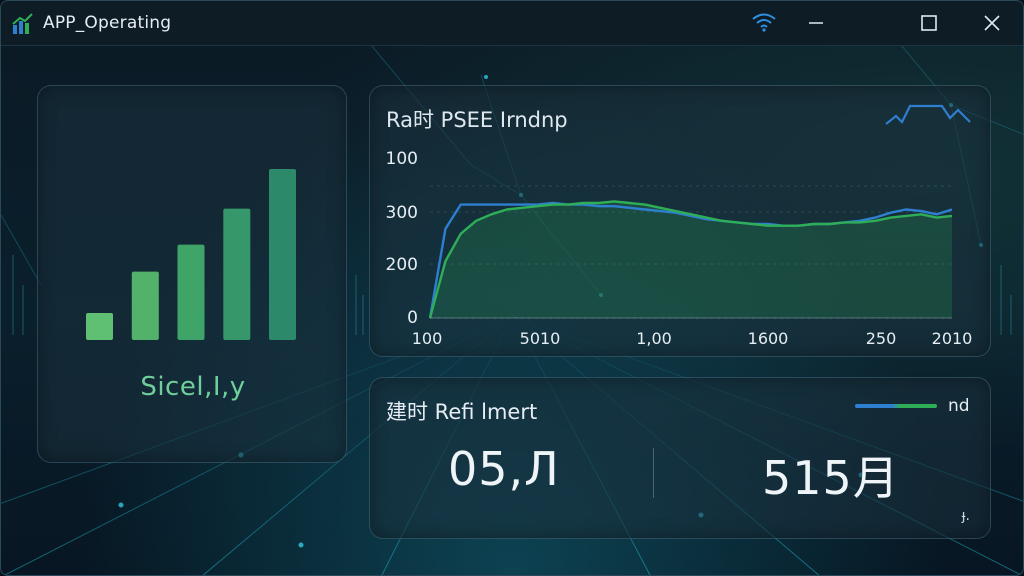  Describe the element at coordinates (22, 23) in the screenshot. I see `app-chart-icon` at that location.